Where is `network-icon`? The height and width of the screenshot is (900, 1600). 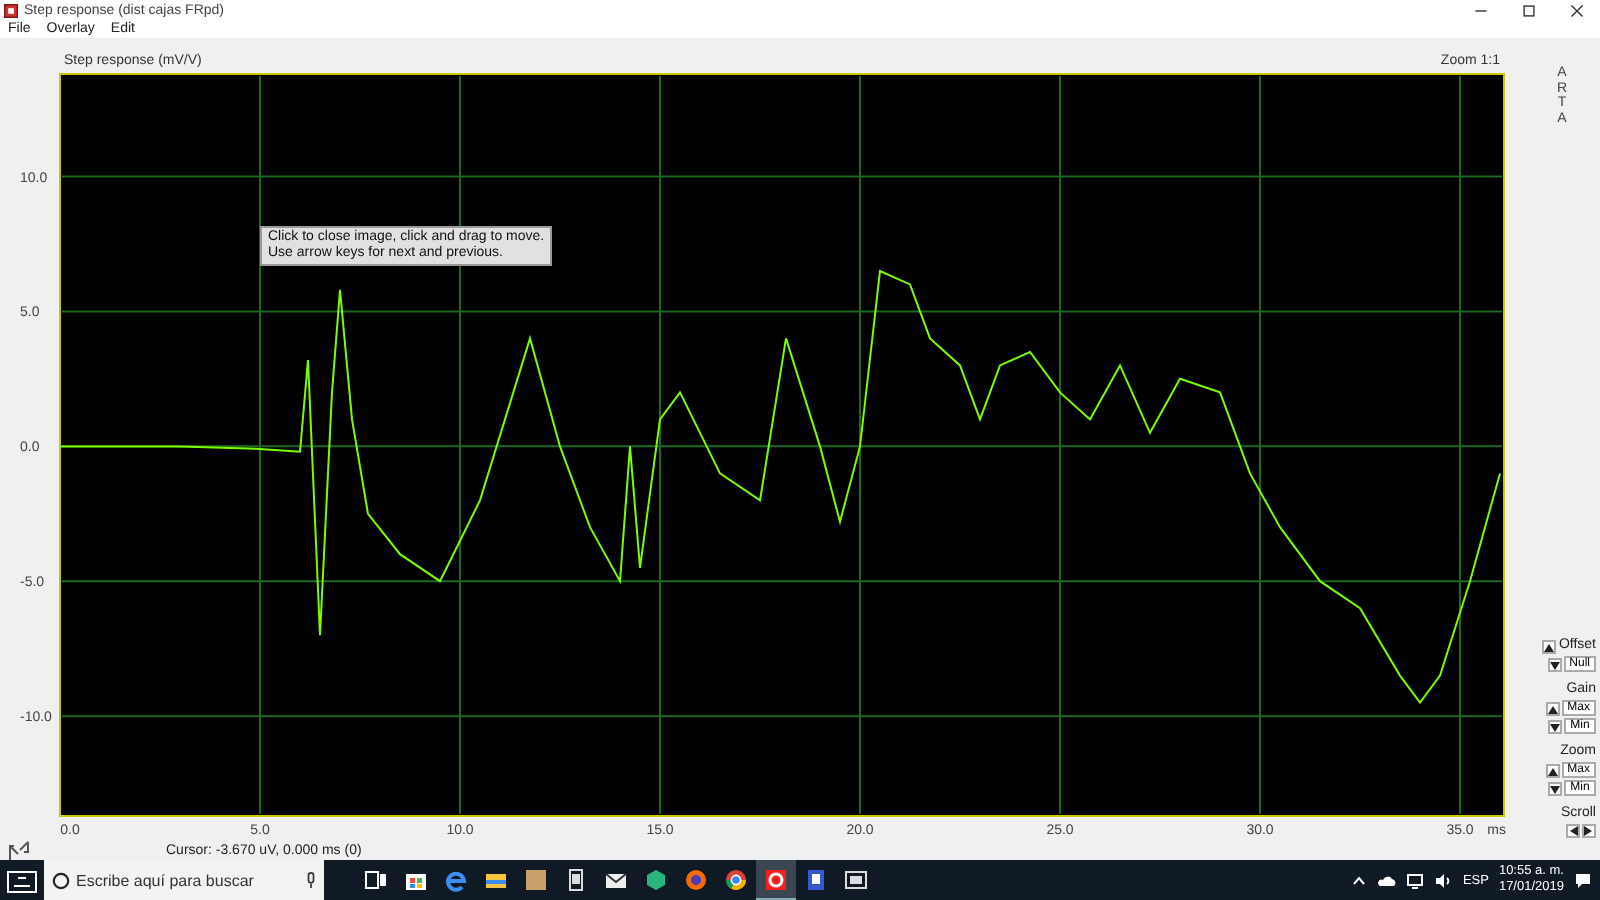
network-icon is located at coordinates (1415, 880).